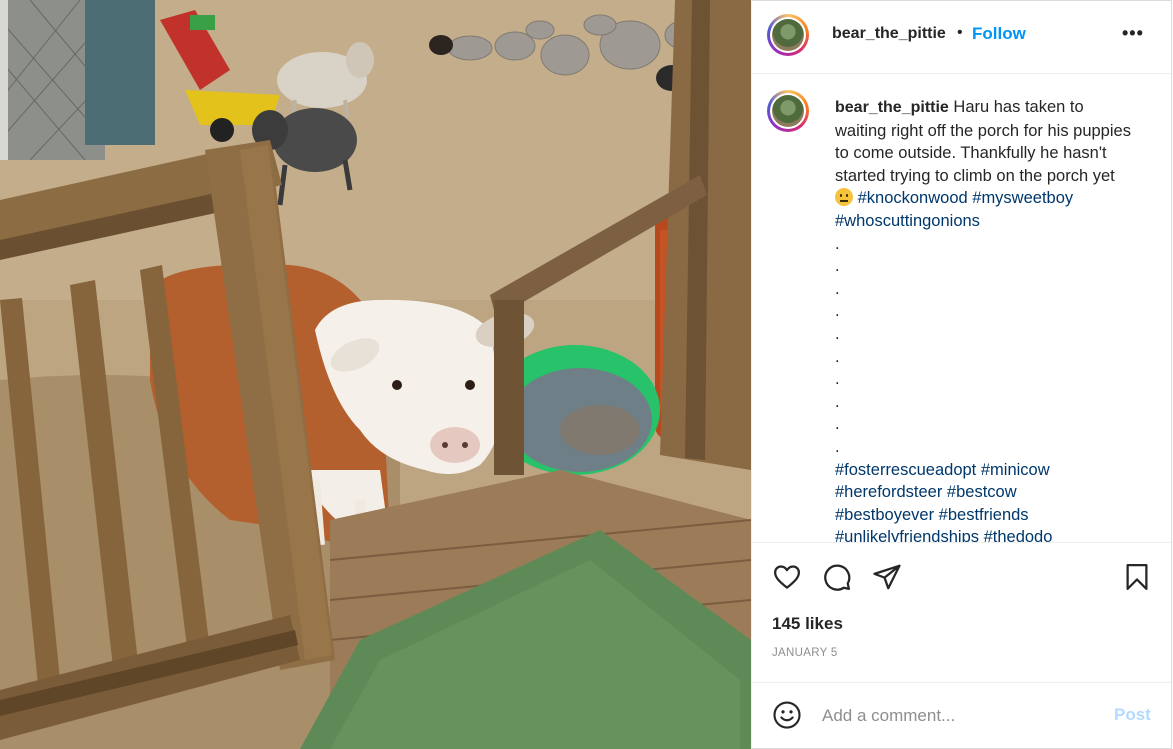 This screenshot has height=749, width=1173. Describe the element at coordinates (1132, 715) in the screenshot. I see `post-comment-button: Post` at that location.